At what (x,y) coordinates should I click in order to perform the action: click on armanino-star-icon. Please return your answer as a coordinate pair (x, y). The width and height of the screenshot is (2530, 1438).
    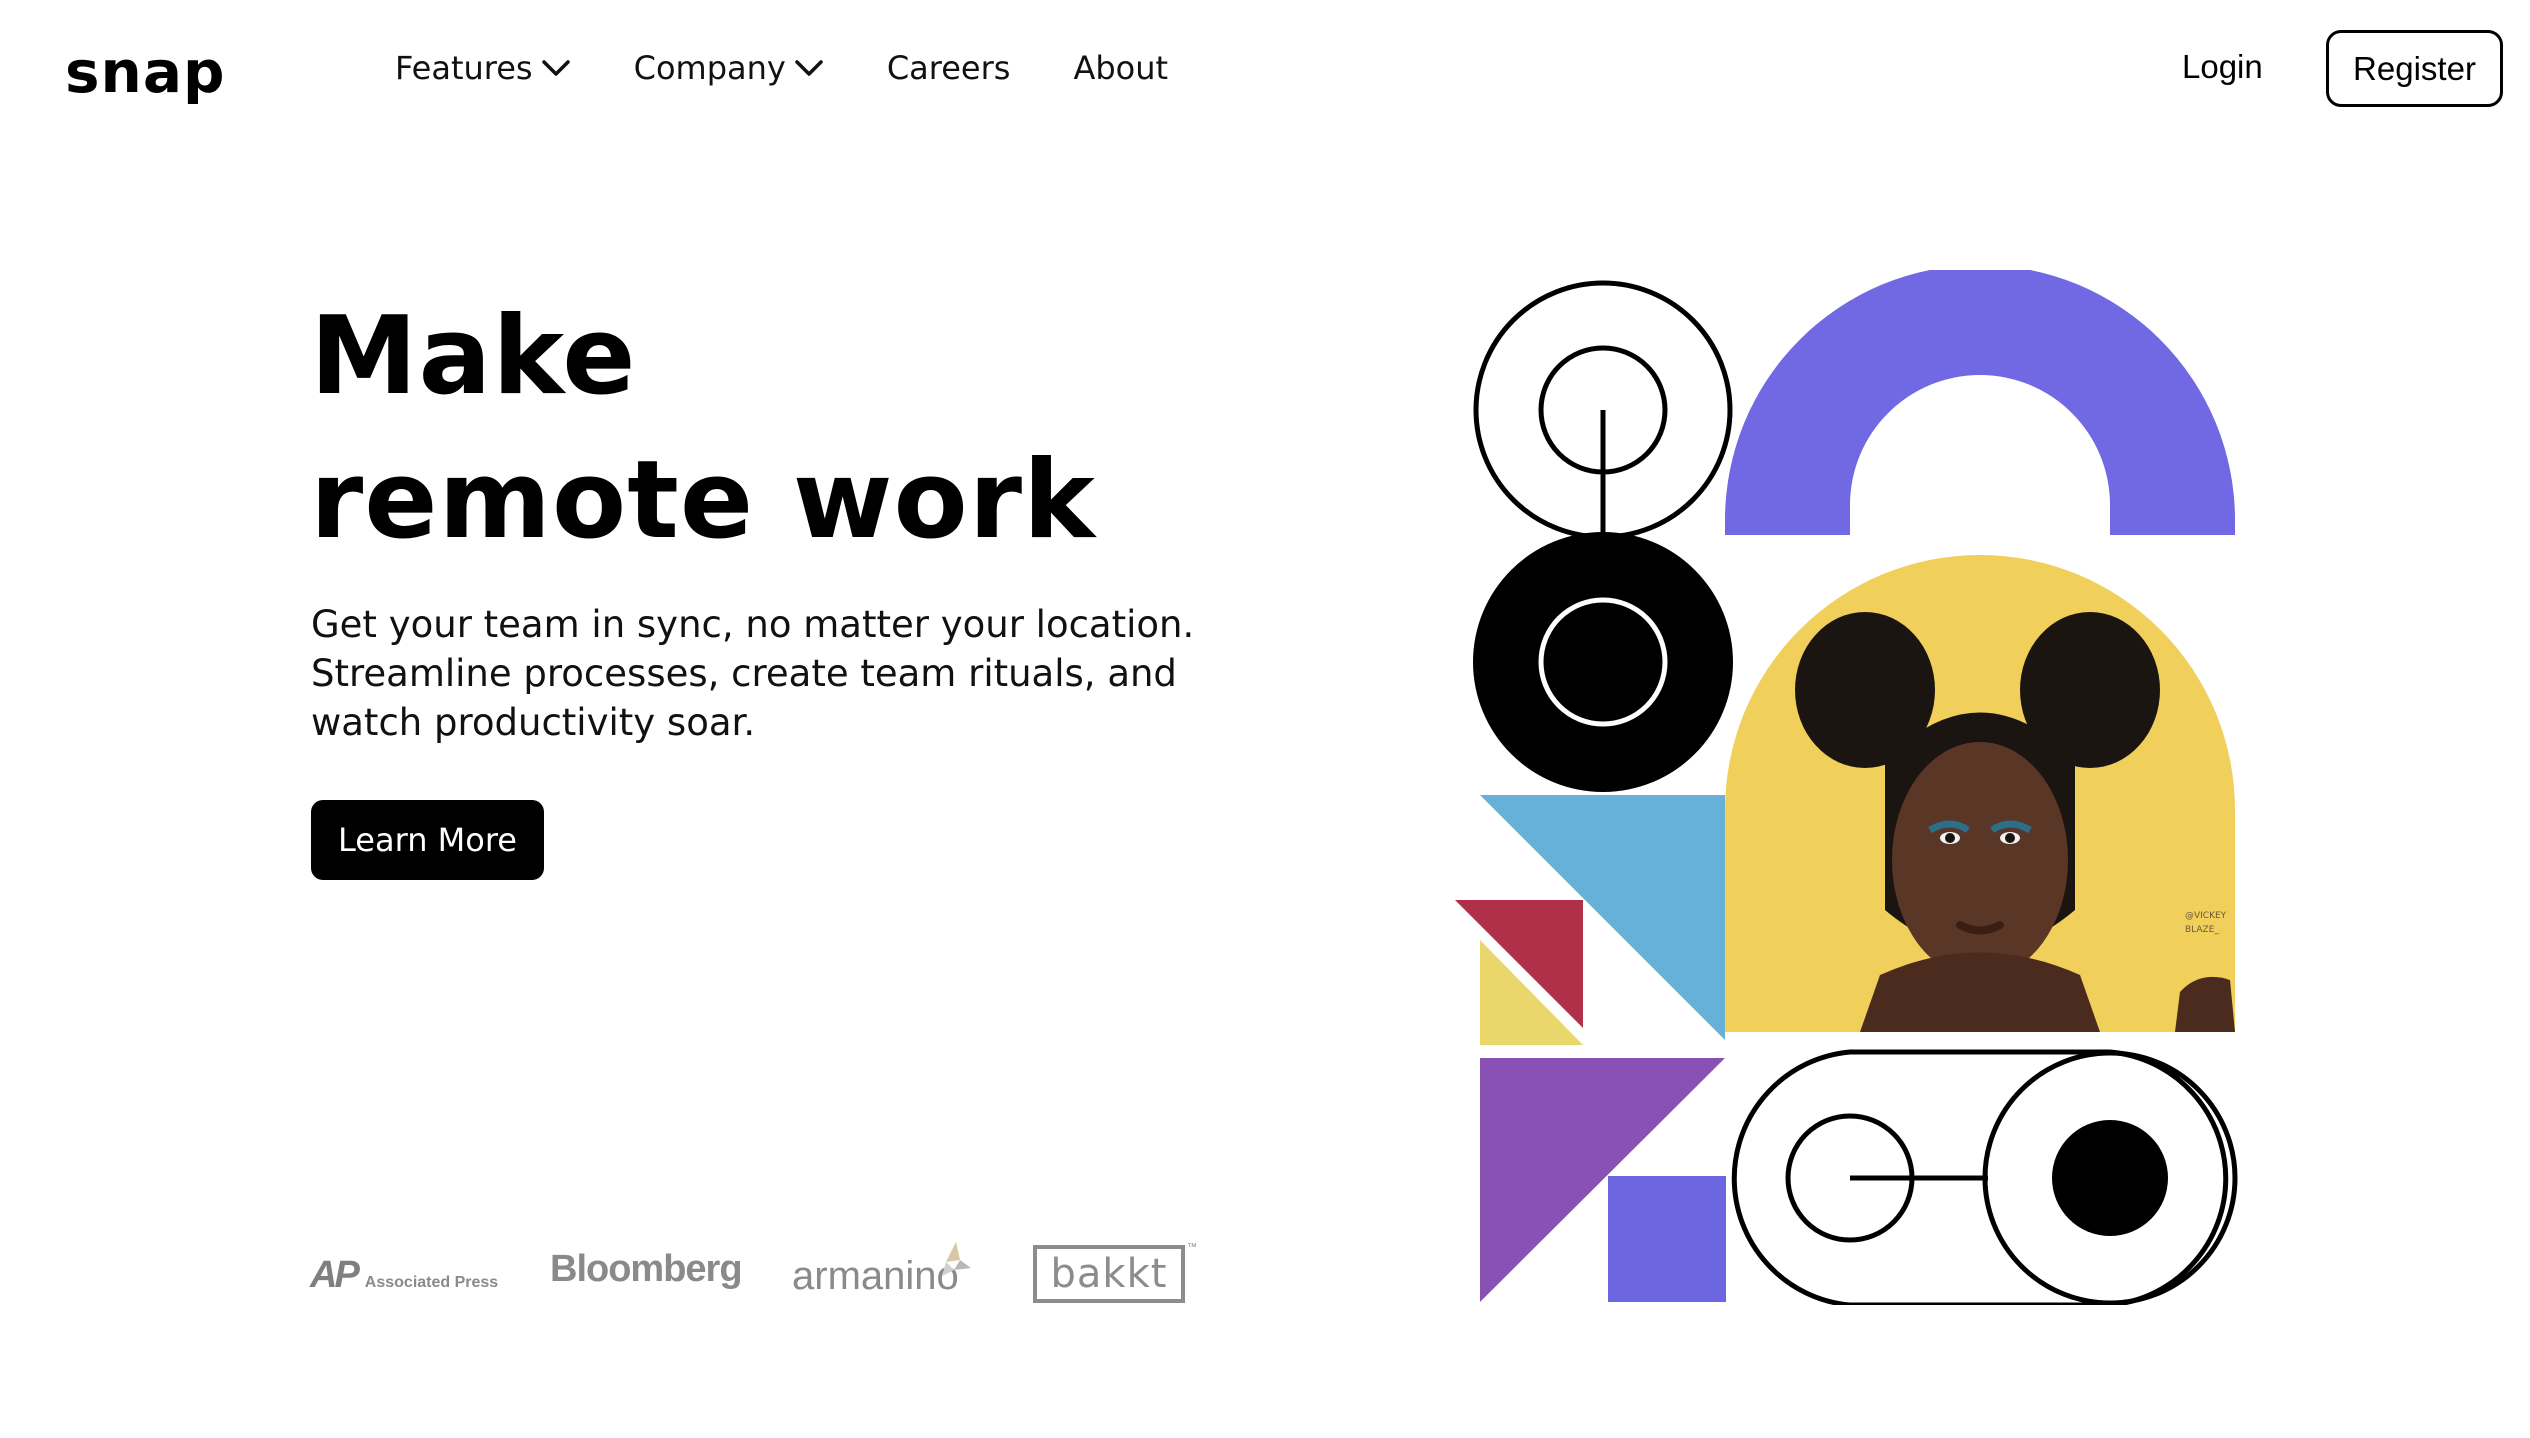
    Looking at the image, I should click on (956, 1259).